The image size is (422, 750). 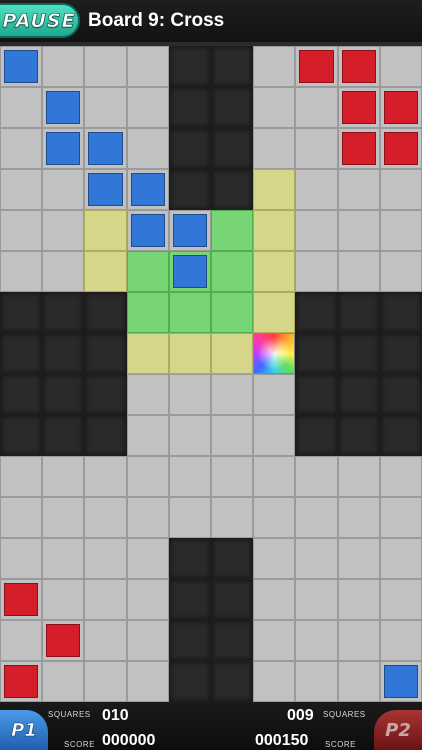 I want to click on rainbow-bonus-tile, so click(x=274, y=353).